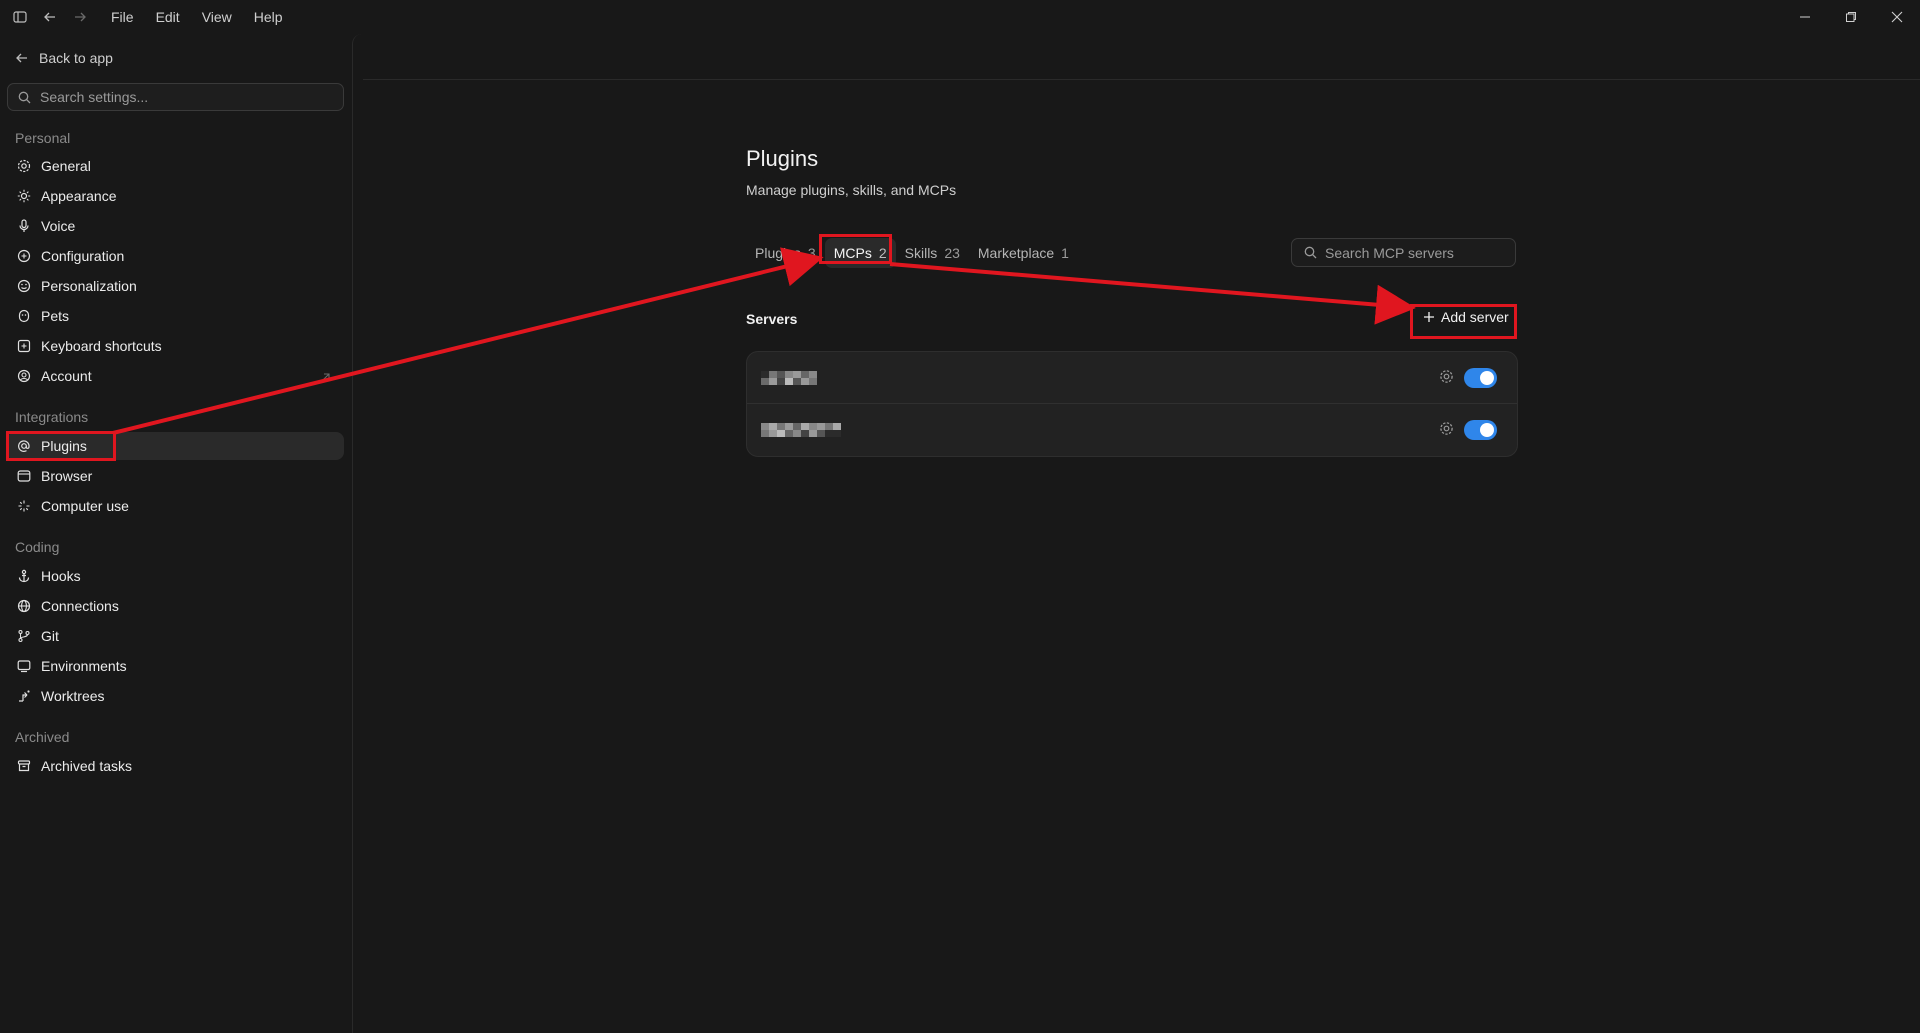  I want to click on tab-label: Plugins, so click(778, 253).